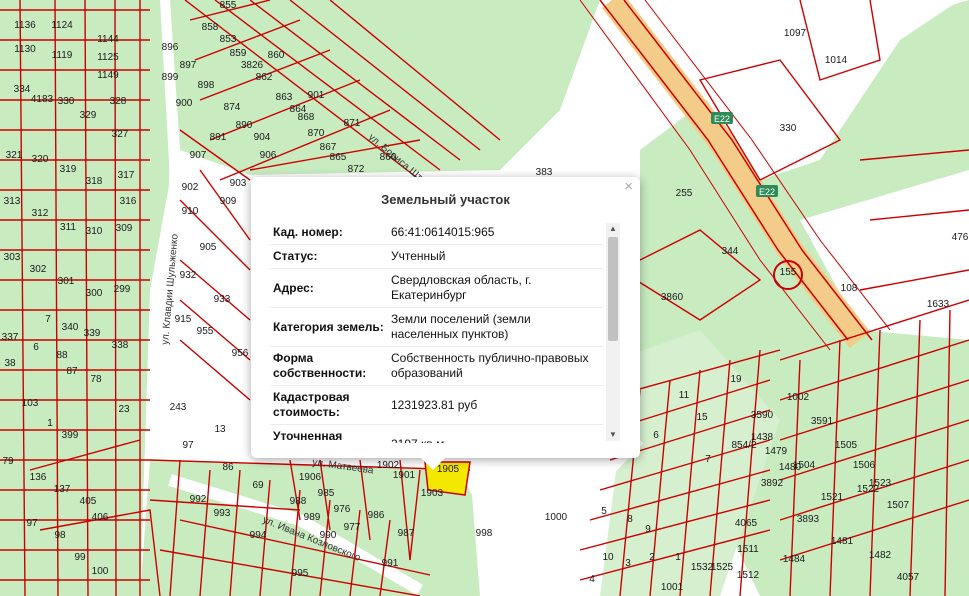 The width and height of the screenshot is (969, 596). Describe the element at coordinates (329, 366) in the screenshot. I see `property-label: Форма собственности:` at that location.